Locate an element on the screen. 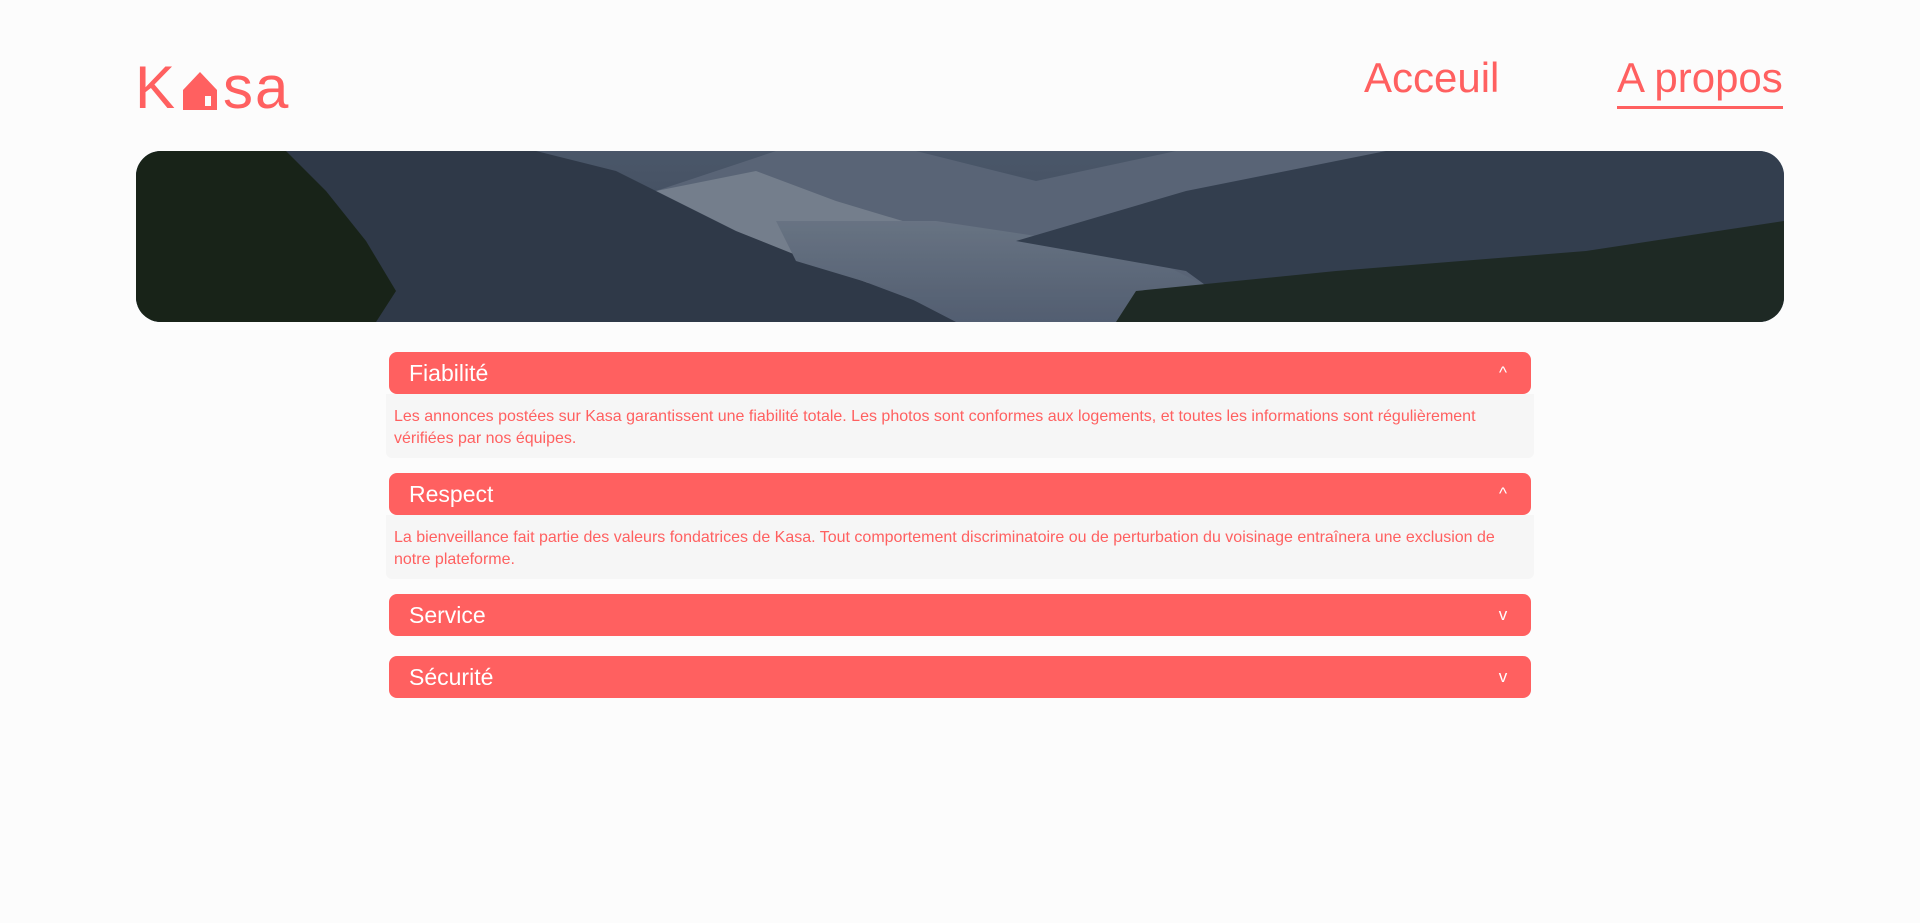 Image resolution: width=1920 pixels, height=923 pixels. accordion-header-securite: Sécurité v is located at coordinates (960, 677).